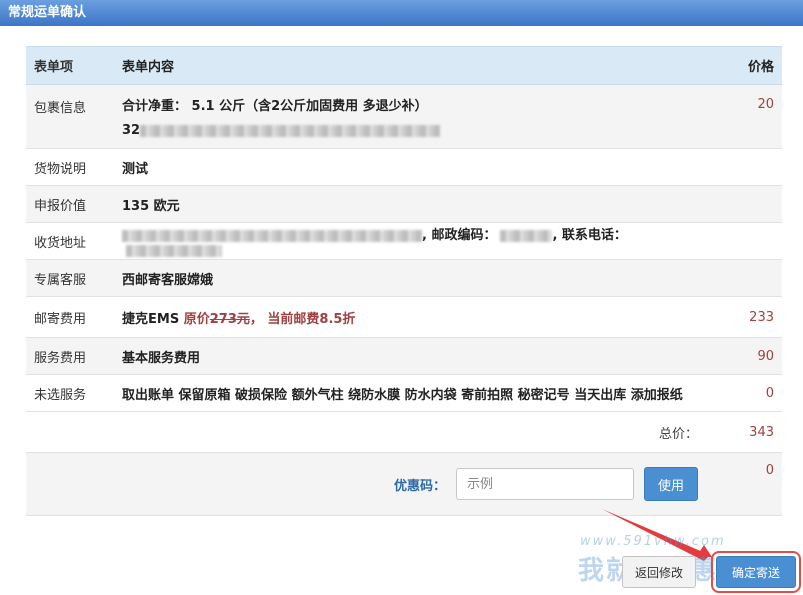 The image size is (803, 595). I want to click on table-row: 包裹信息 合计净重： 5.1 公斤（含2公斤加固费用 多退少补） 32 20, so click(404, 116).